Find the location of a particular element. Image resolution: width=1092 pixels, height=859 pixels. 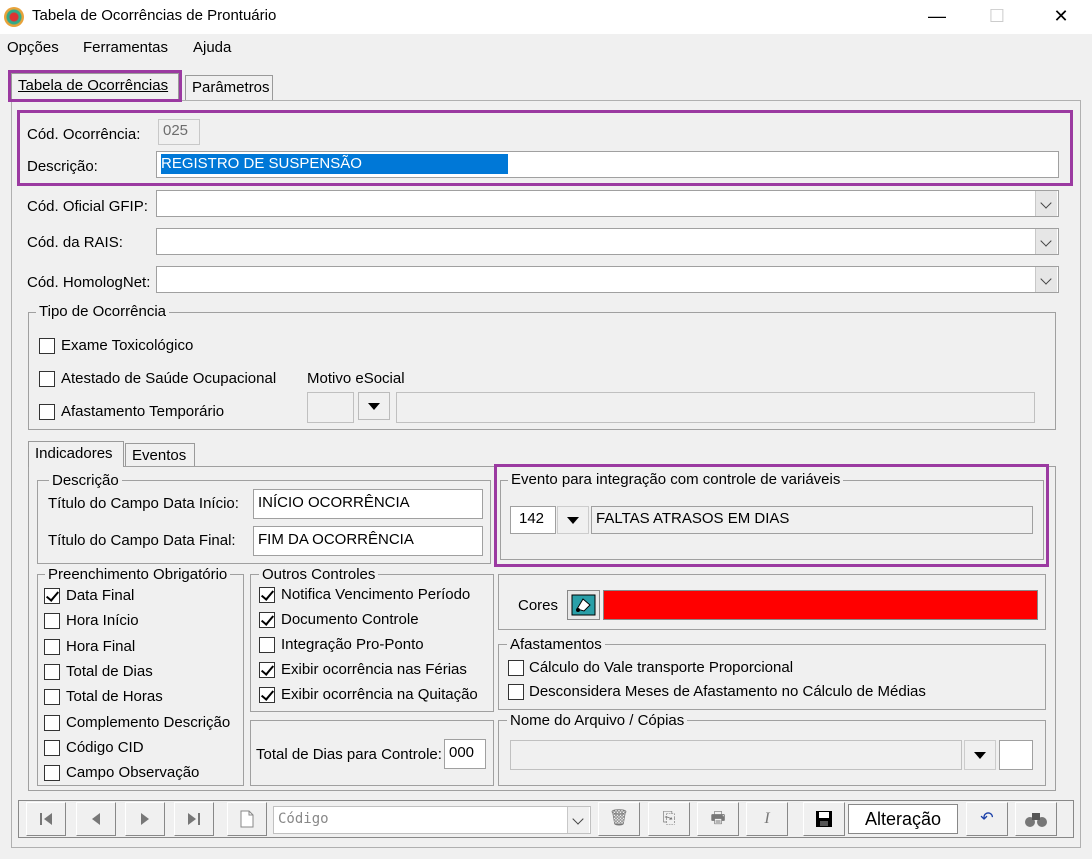

homolognet-dropdown-chevron-icon is located at coordinates (1046, 279).